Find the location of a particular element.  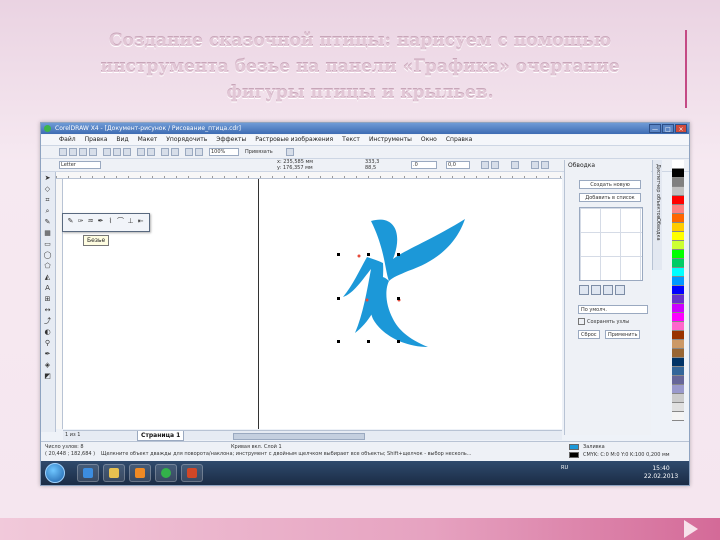

horizontal-scrollbar: 1 из 1 Страница 1 is located at coordinates (312, 435).